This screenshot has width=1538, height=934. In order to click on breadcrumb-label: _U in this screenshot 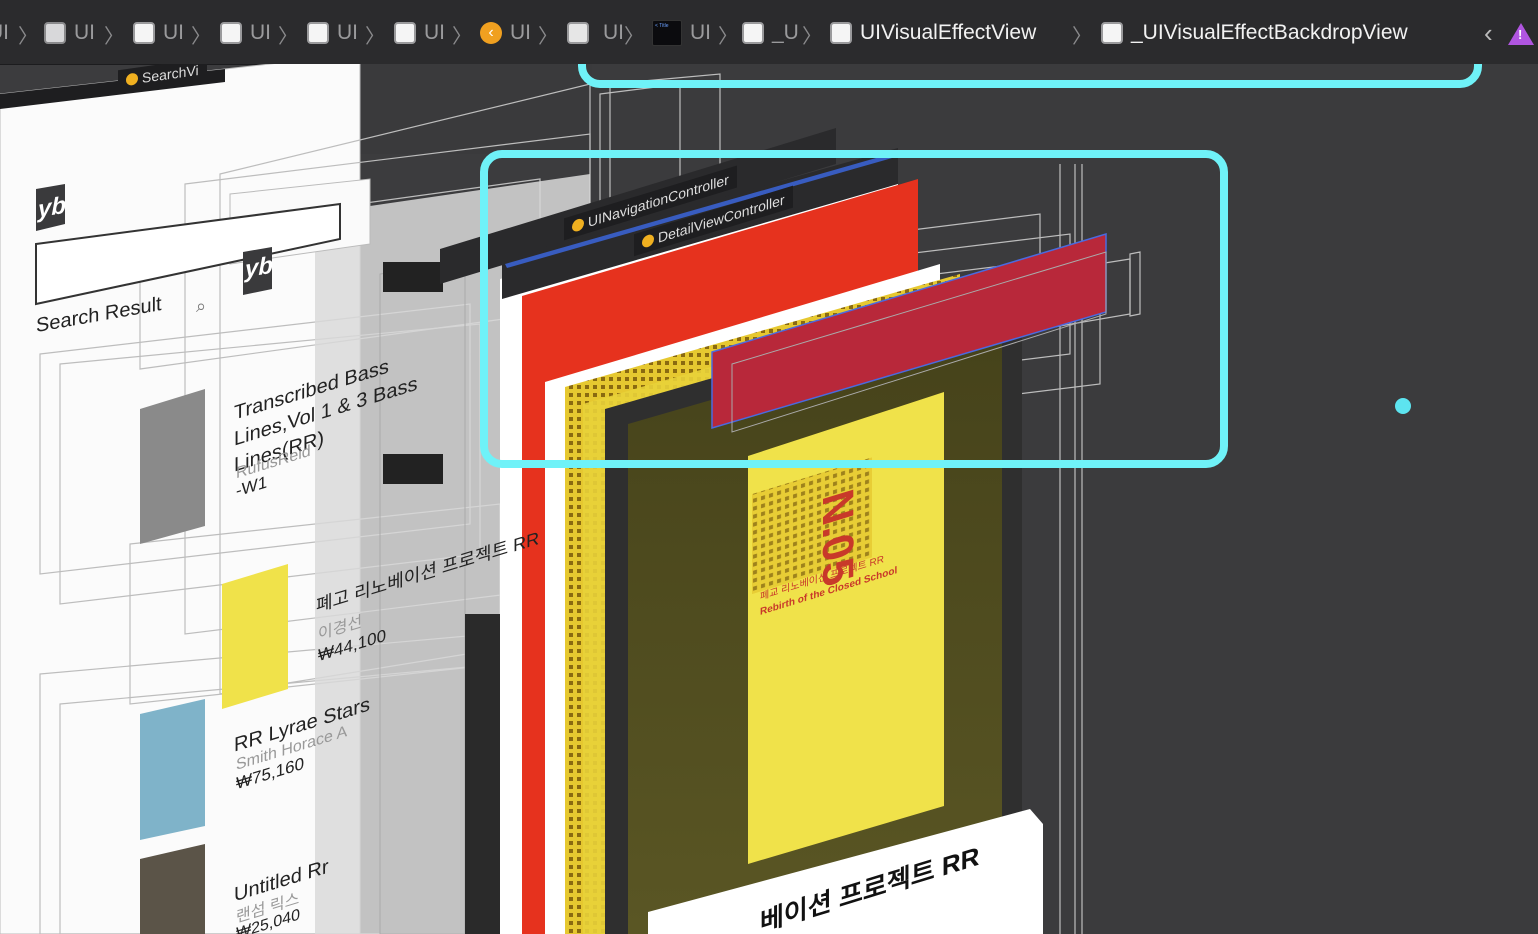, I will do `click(785, 32)`.